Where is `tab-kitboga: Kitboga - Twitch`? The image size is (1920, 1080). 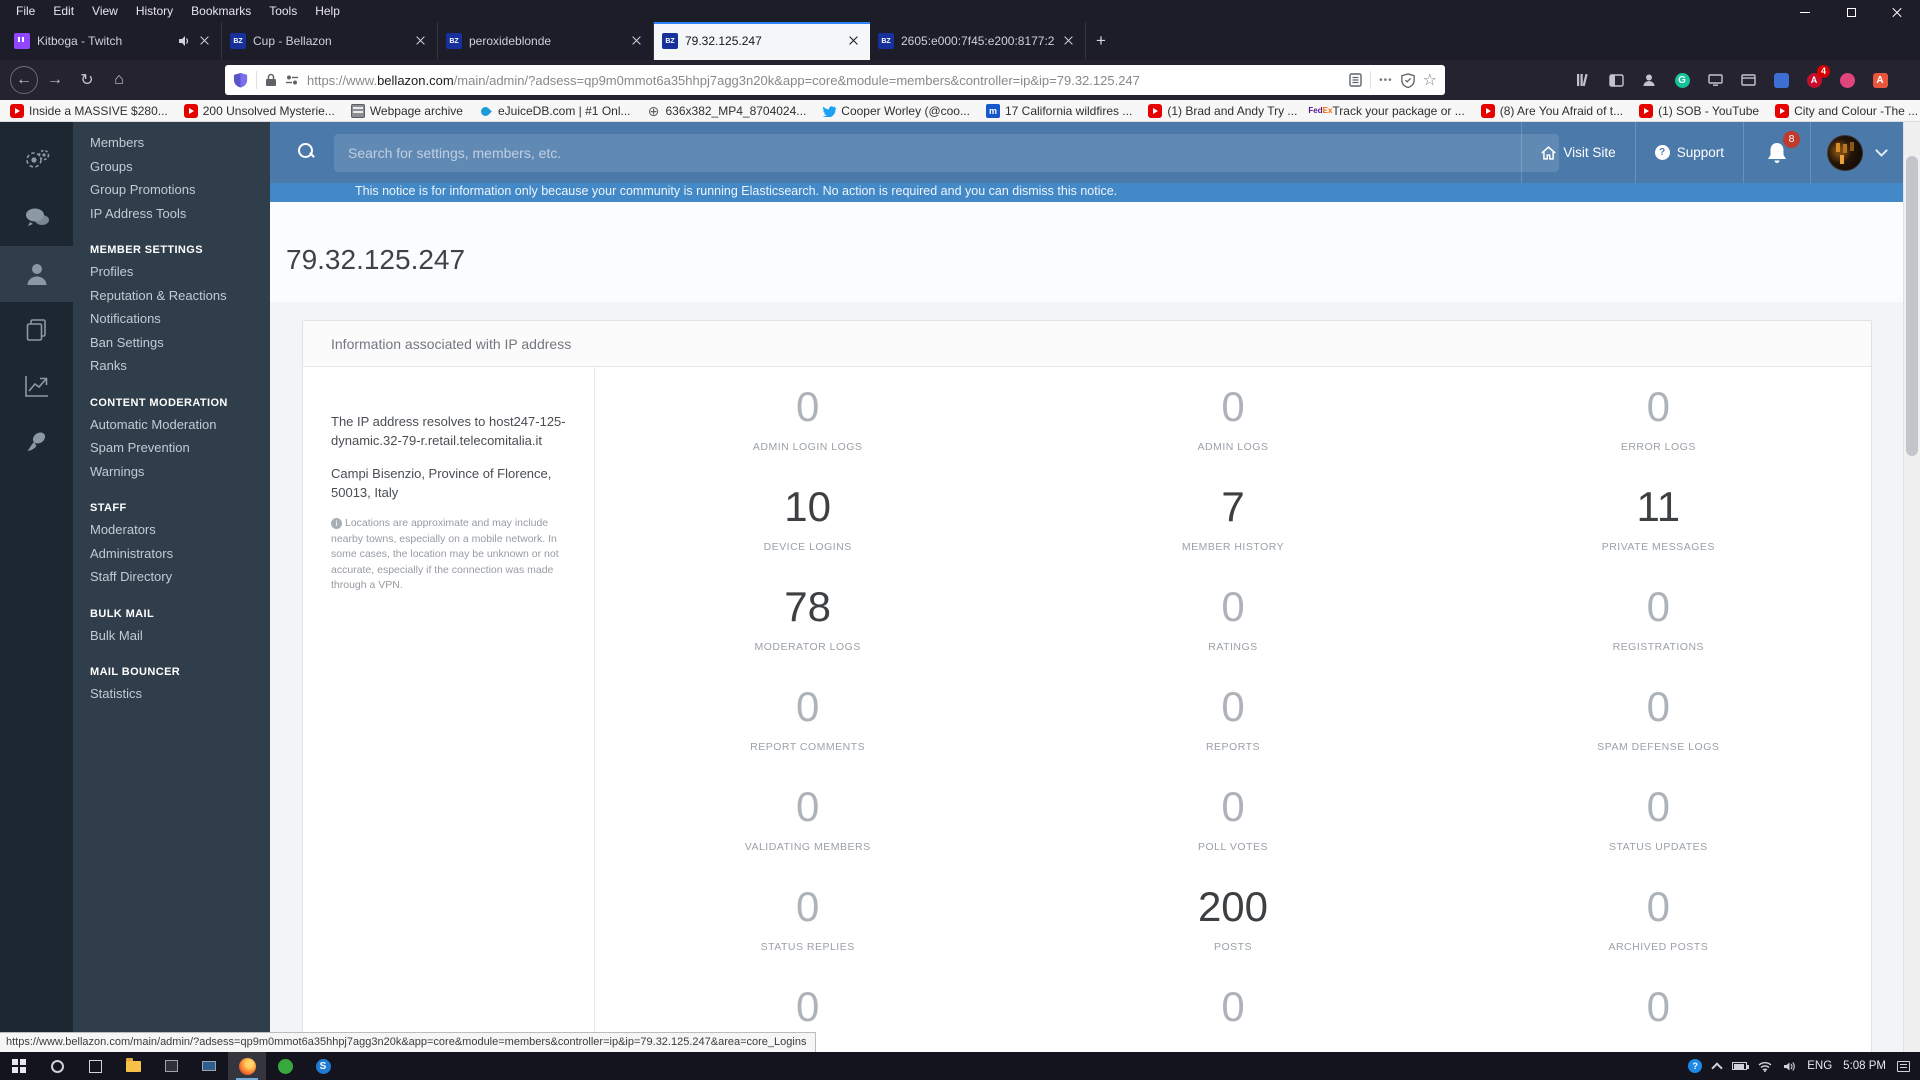 tab-kitboga: Kitboga - Twitch is located at coordinates (114, 41).